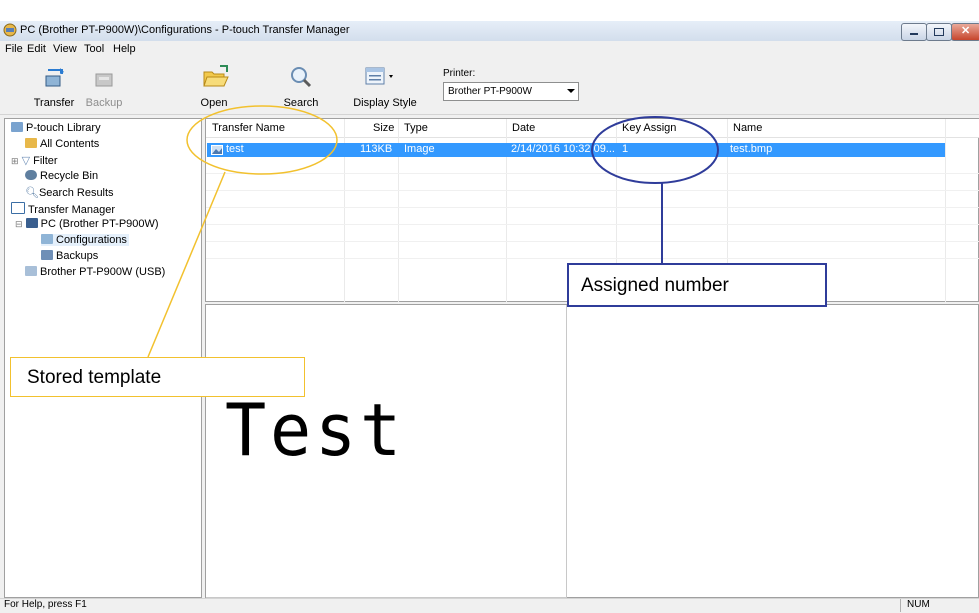 The height and width of the screenshot is (613, 979). Describe the element at coordinates (655, 150) in the screenshot. I see `key-assign-ellipse` at that location.